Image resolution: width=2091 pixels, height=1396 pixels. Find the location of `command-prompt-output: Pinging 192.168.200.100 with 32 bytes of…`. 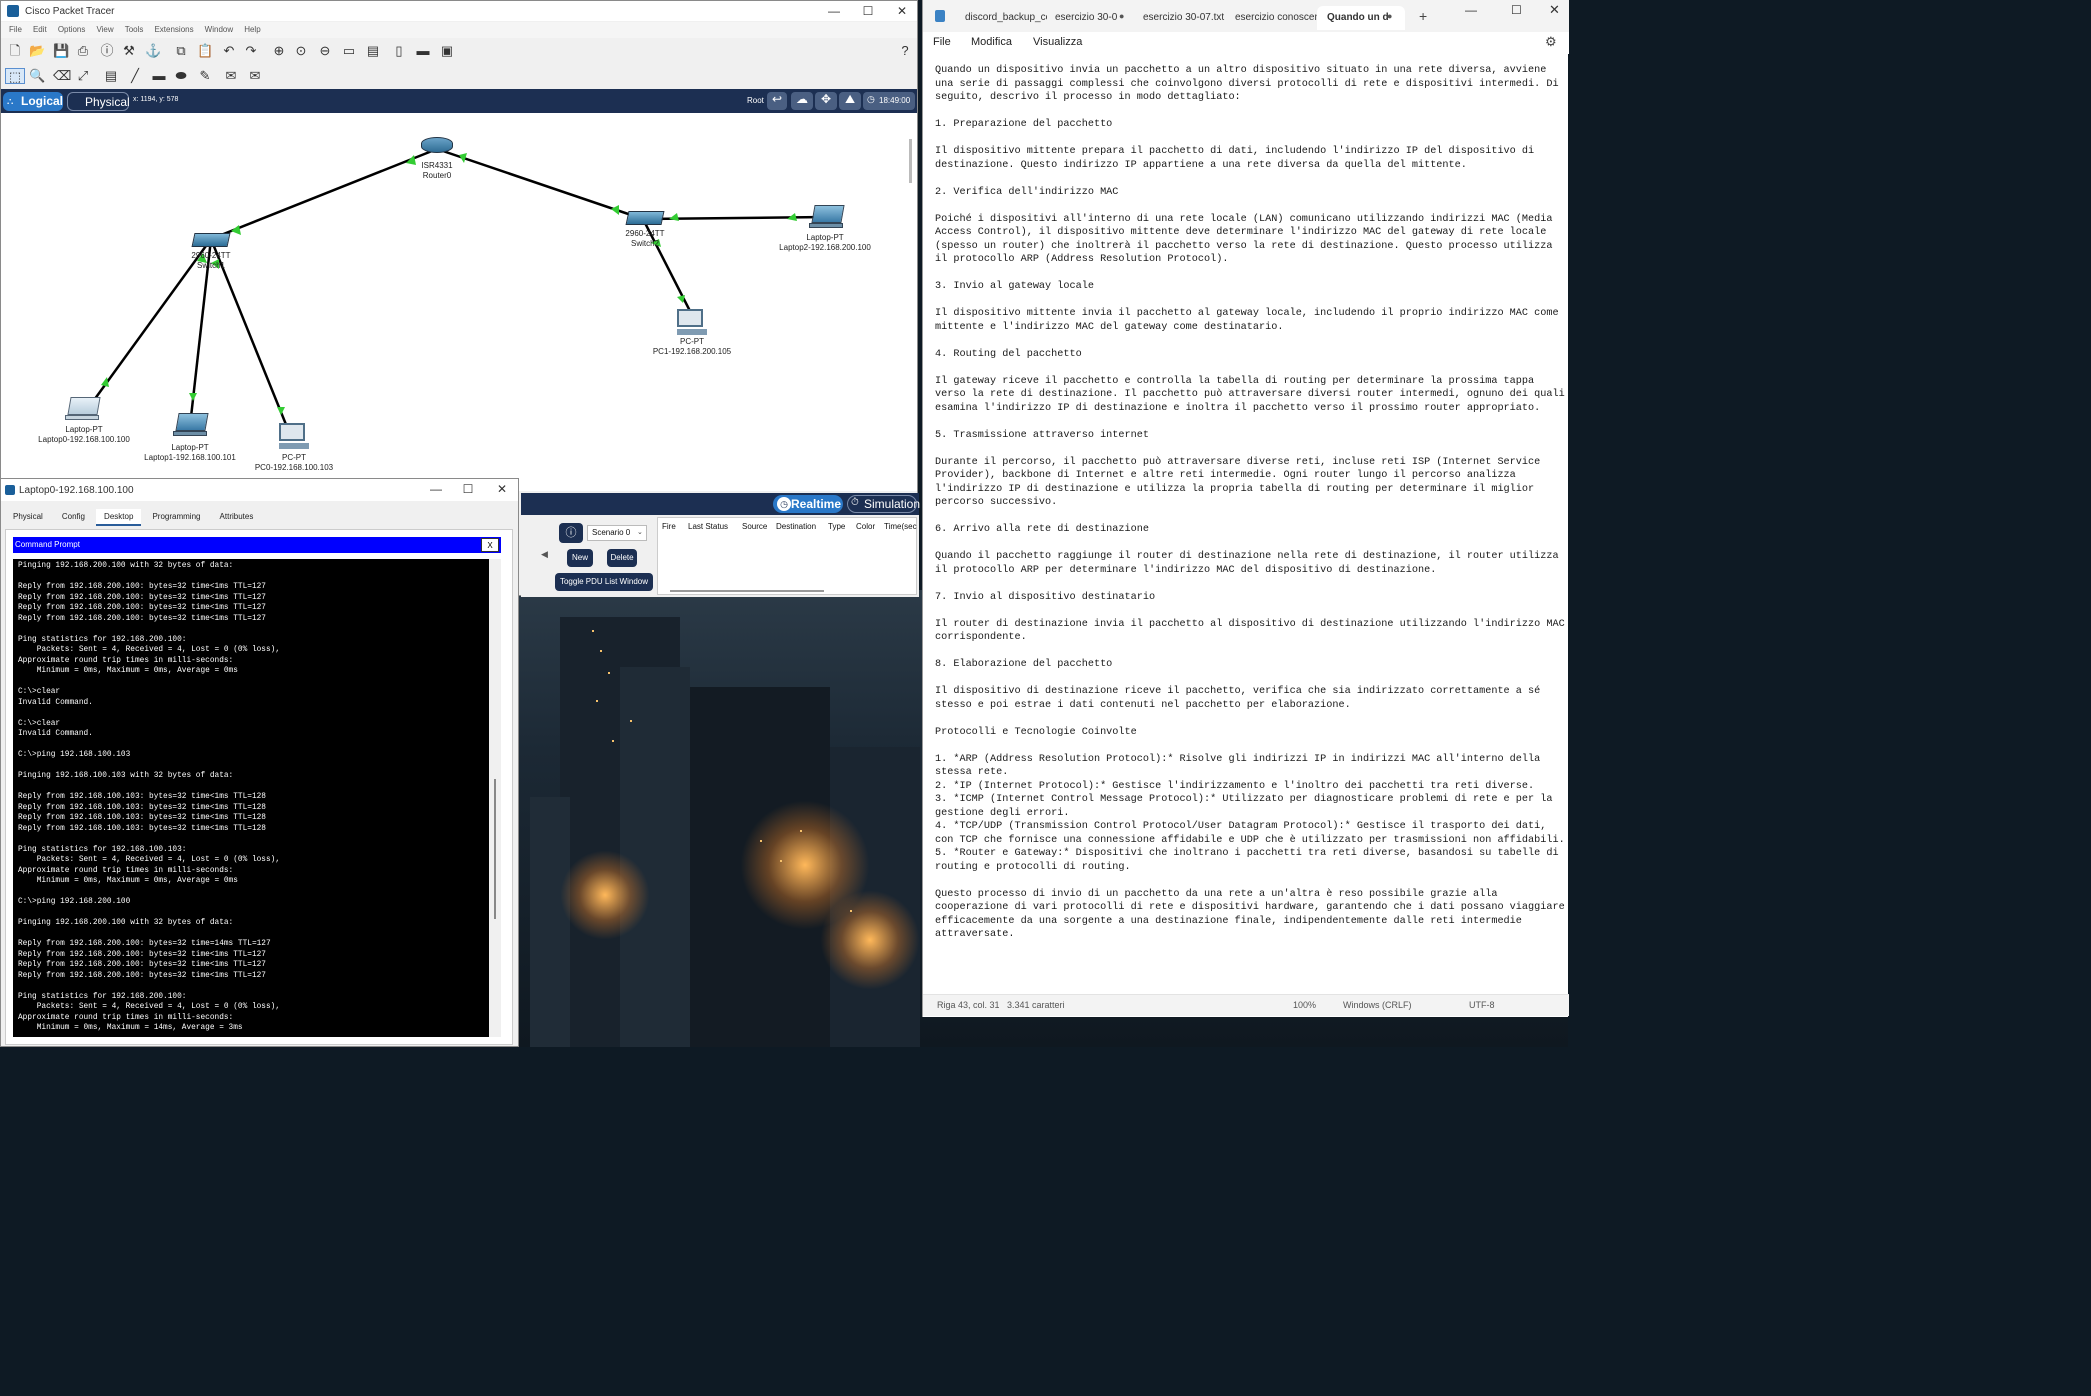

command-prompt-output: Pinging 192.168.200.100 with 32 bytes of… is located at coordinates (251, 798).